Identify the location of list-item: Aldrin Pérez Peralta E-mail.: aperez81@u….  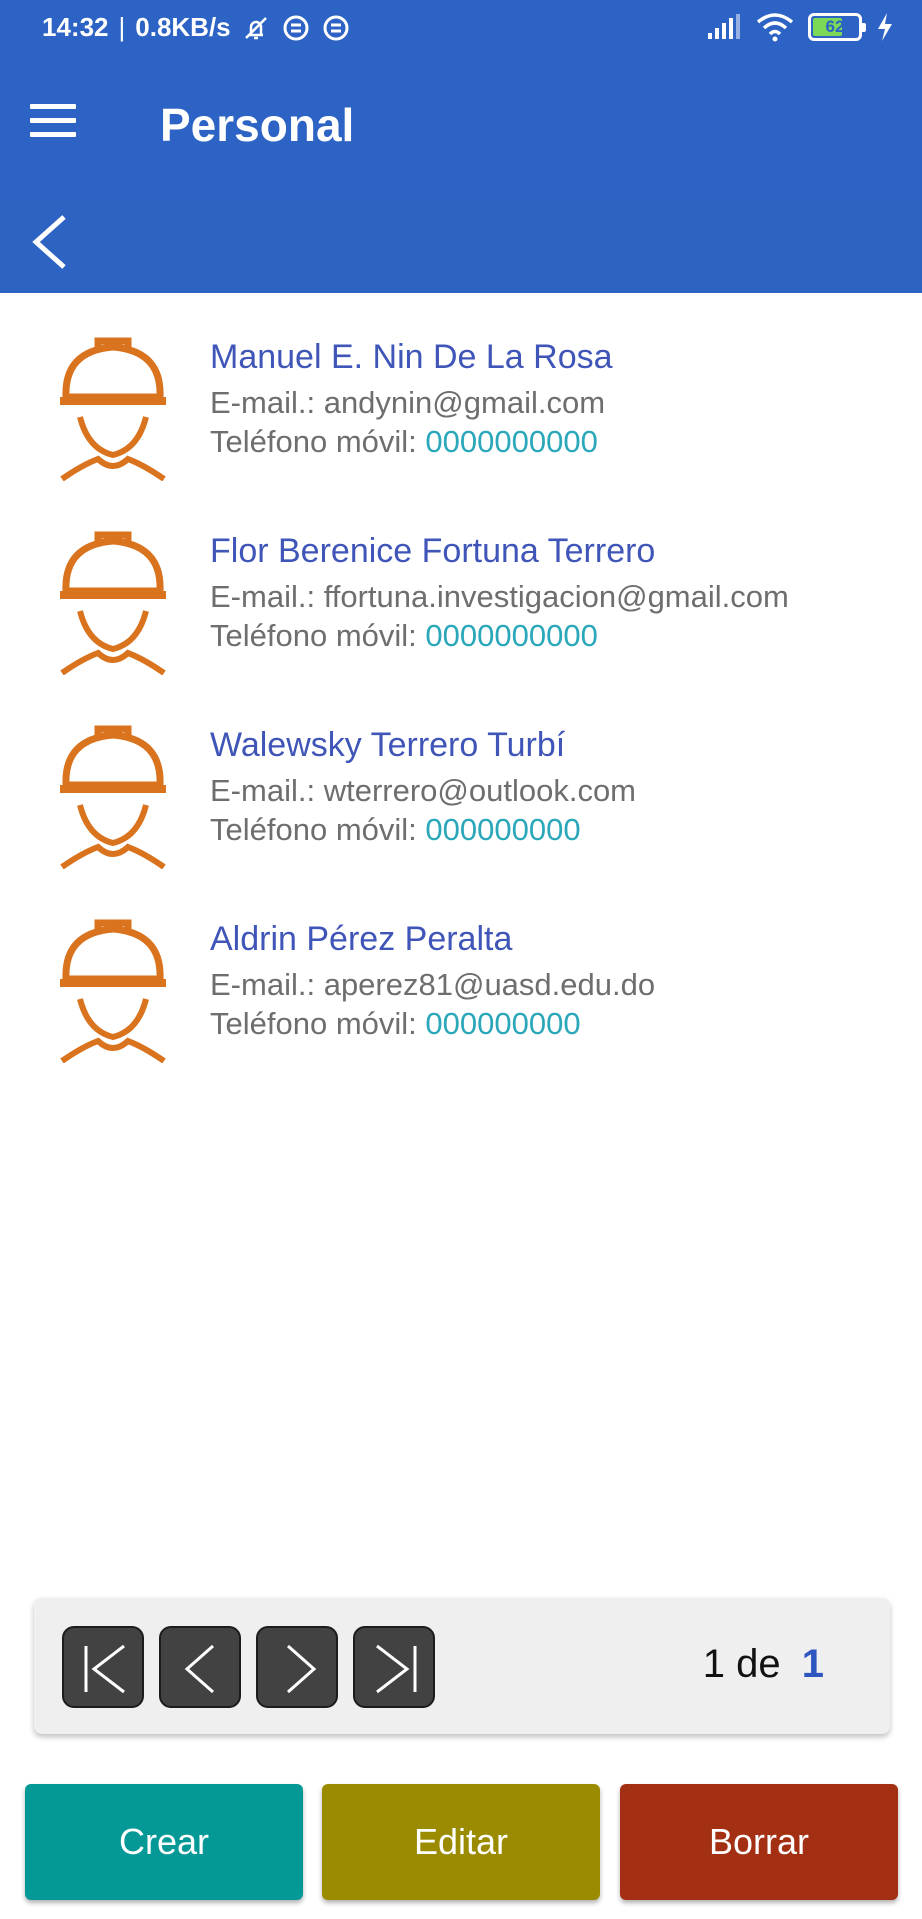
(461, 972).